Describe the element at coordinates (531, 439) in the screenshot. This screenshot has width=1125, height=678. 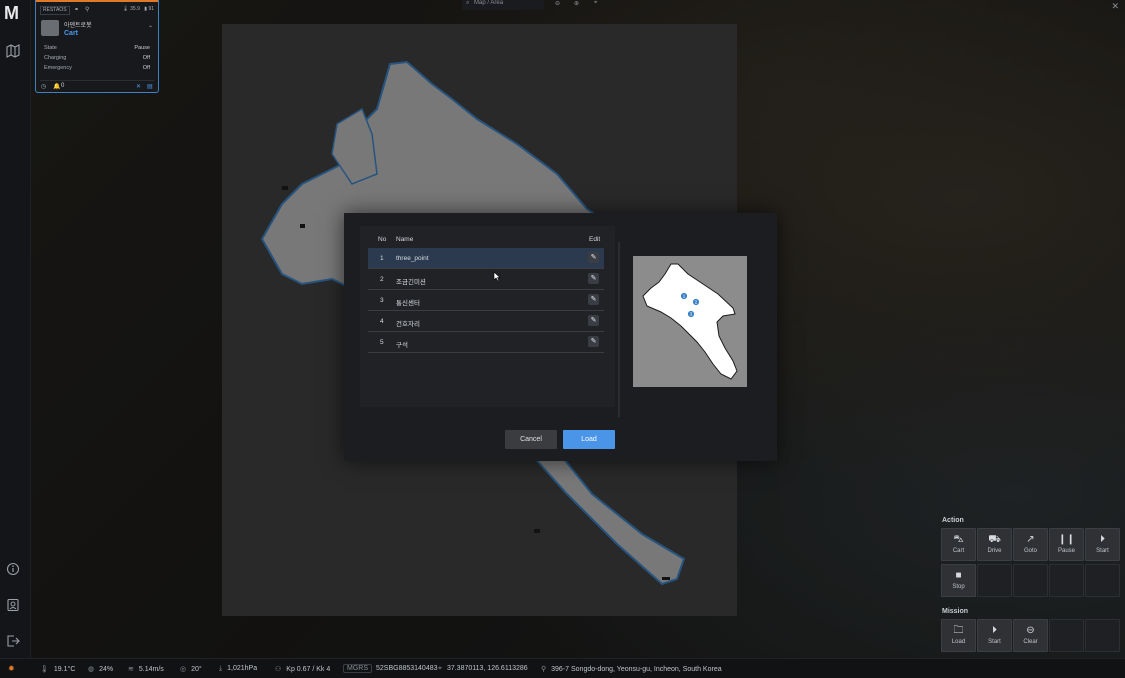
I see `cancel-button: Cancel` at that location.